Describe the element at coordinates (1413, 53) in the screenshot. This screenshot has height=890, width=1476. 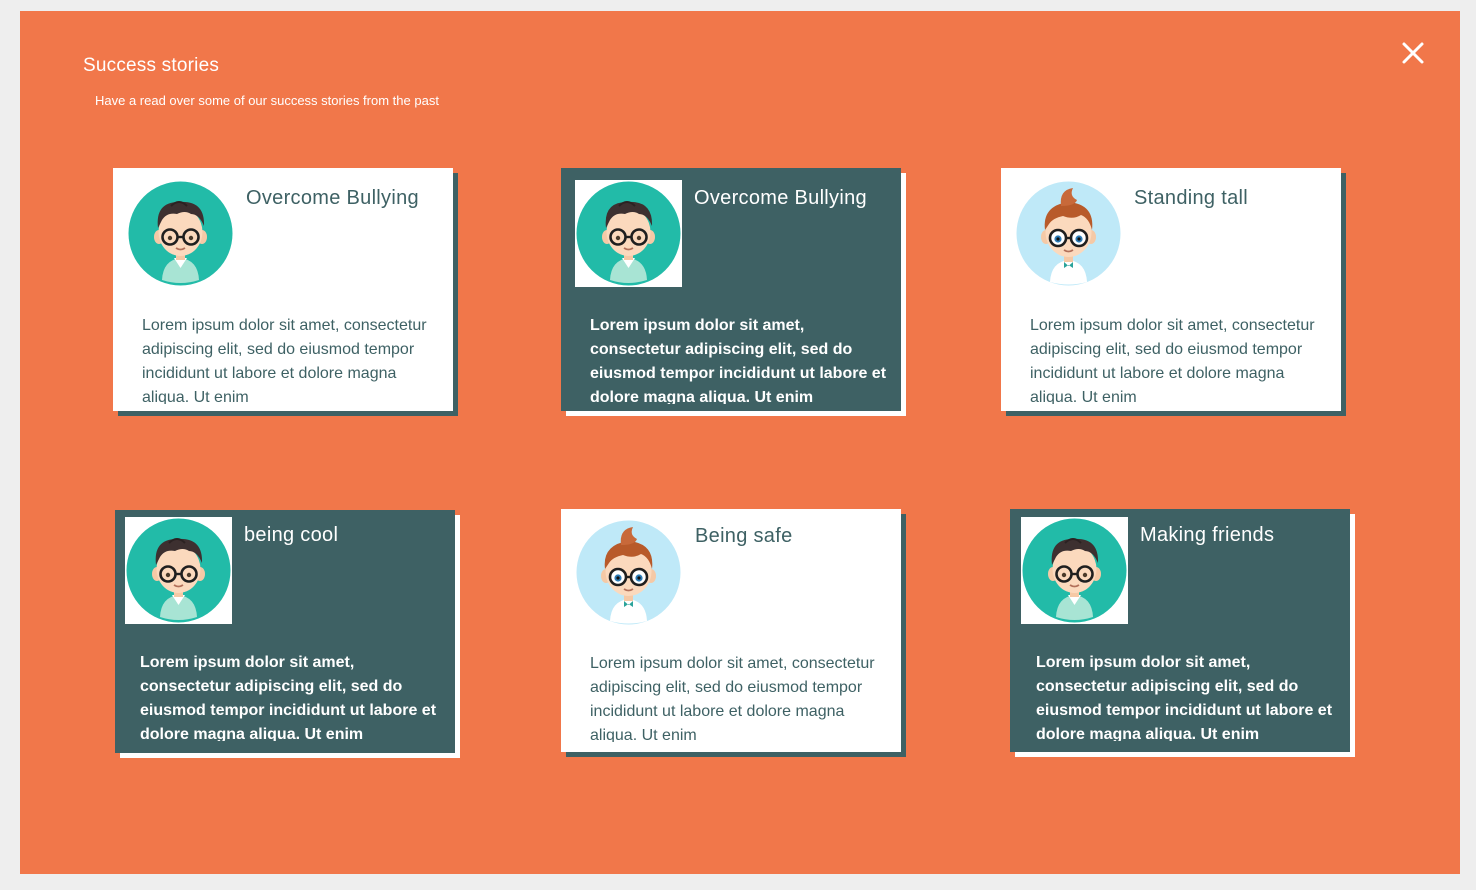
I see `close-icon` at that location.